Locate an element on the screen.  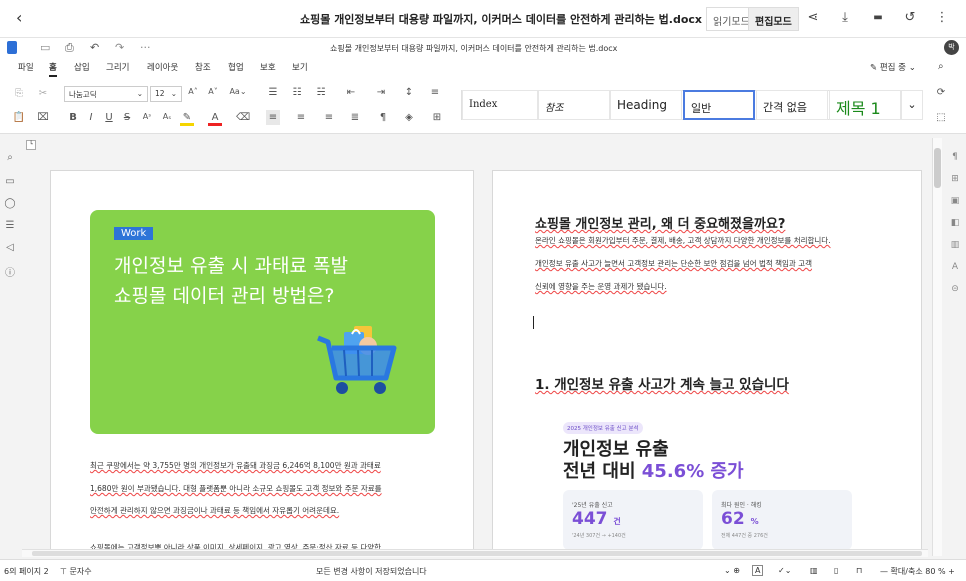
stat-value: 62 % is located at coordinates (740, 519).